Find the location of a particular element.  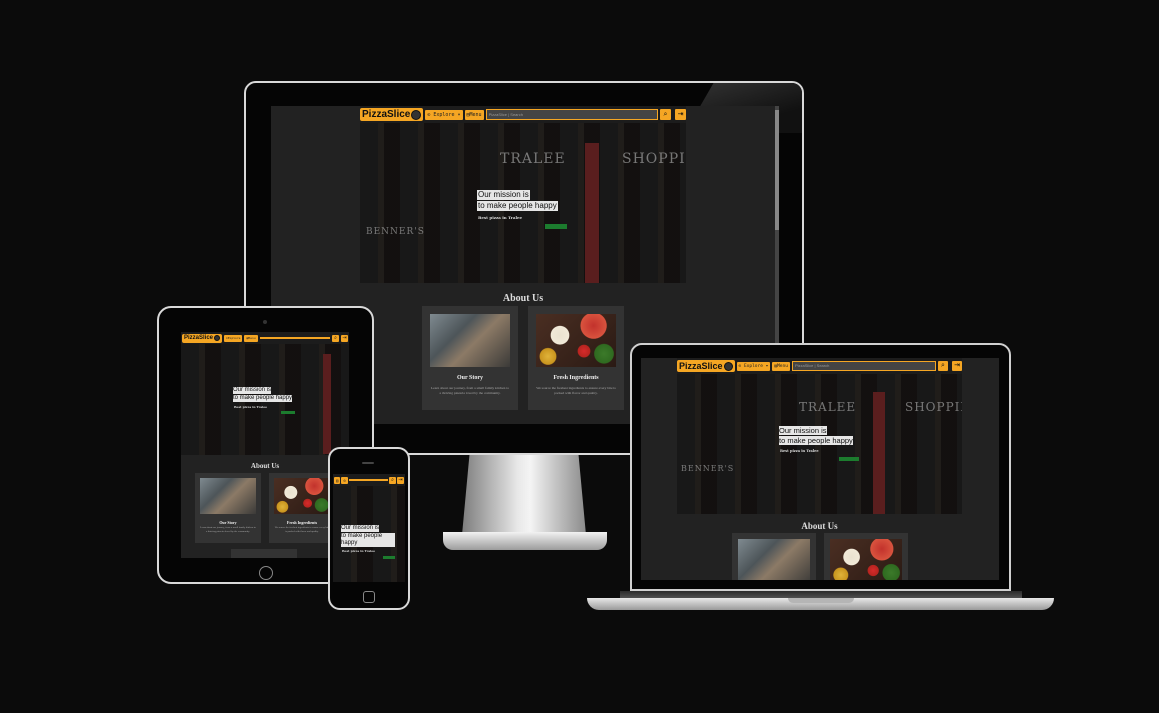

menu-button: ▤ is located at coordinates (337, 480).